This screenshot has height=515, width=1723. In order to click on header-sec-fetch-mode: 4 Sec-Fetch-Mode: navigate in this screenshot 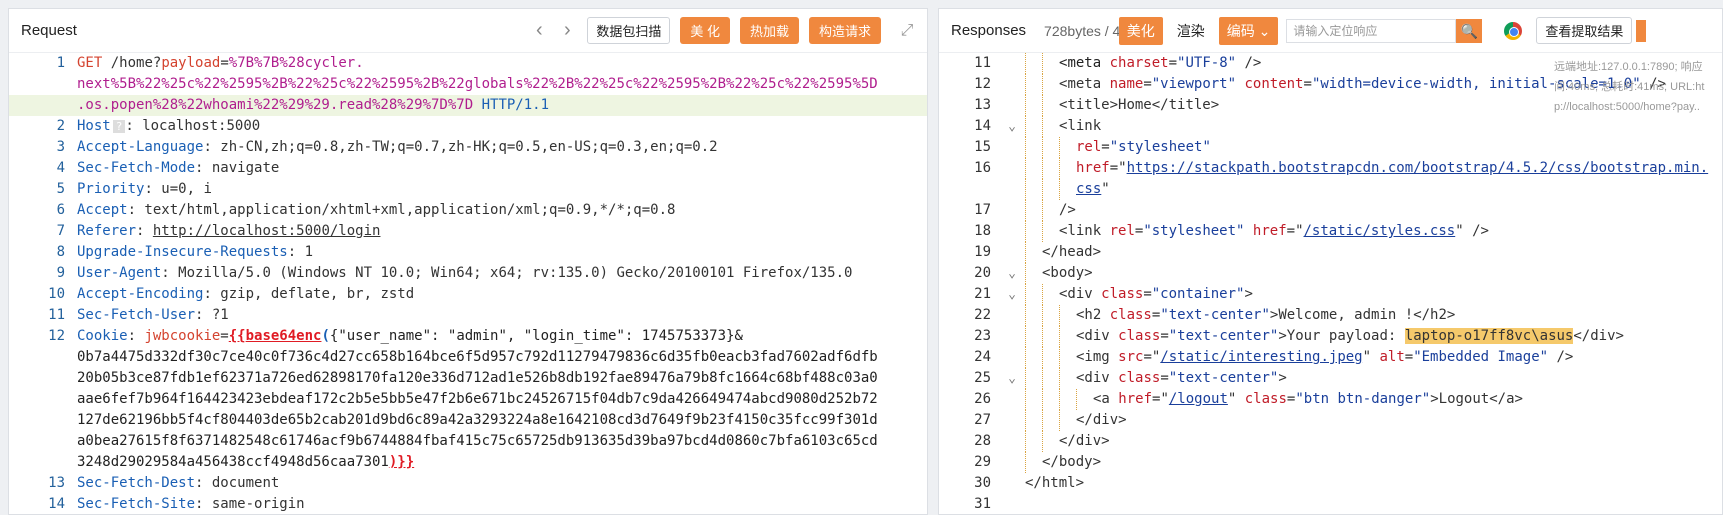, I will do `click(168, 168)`.